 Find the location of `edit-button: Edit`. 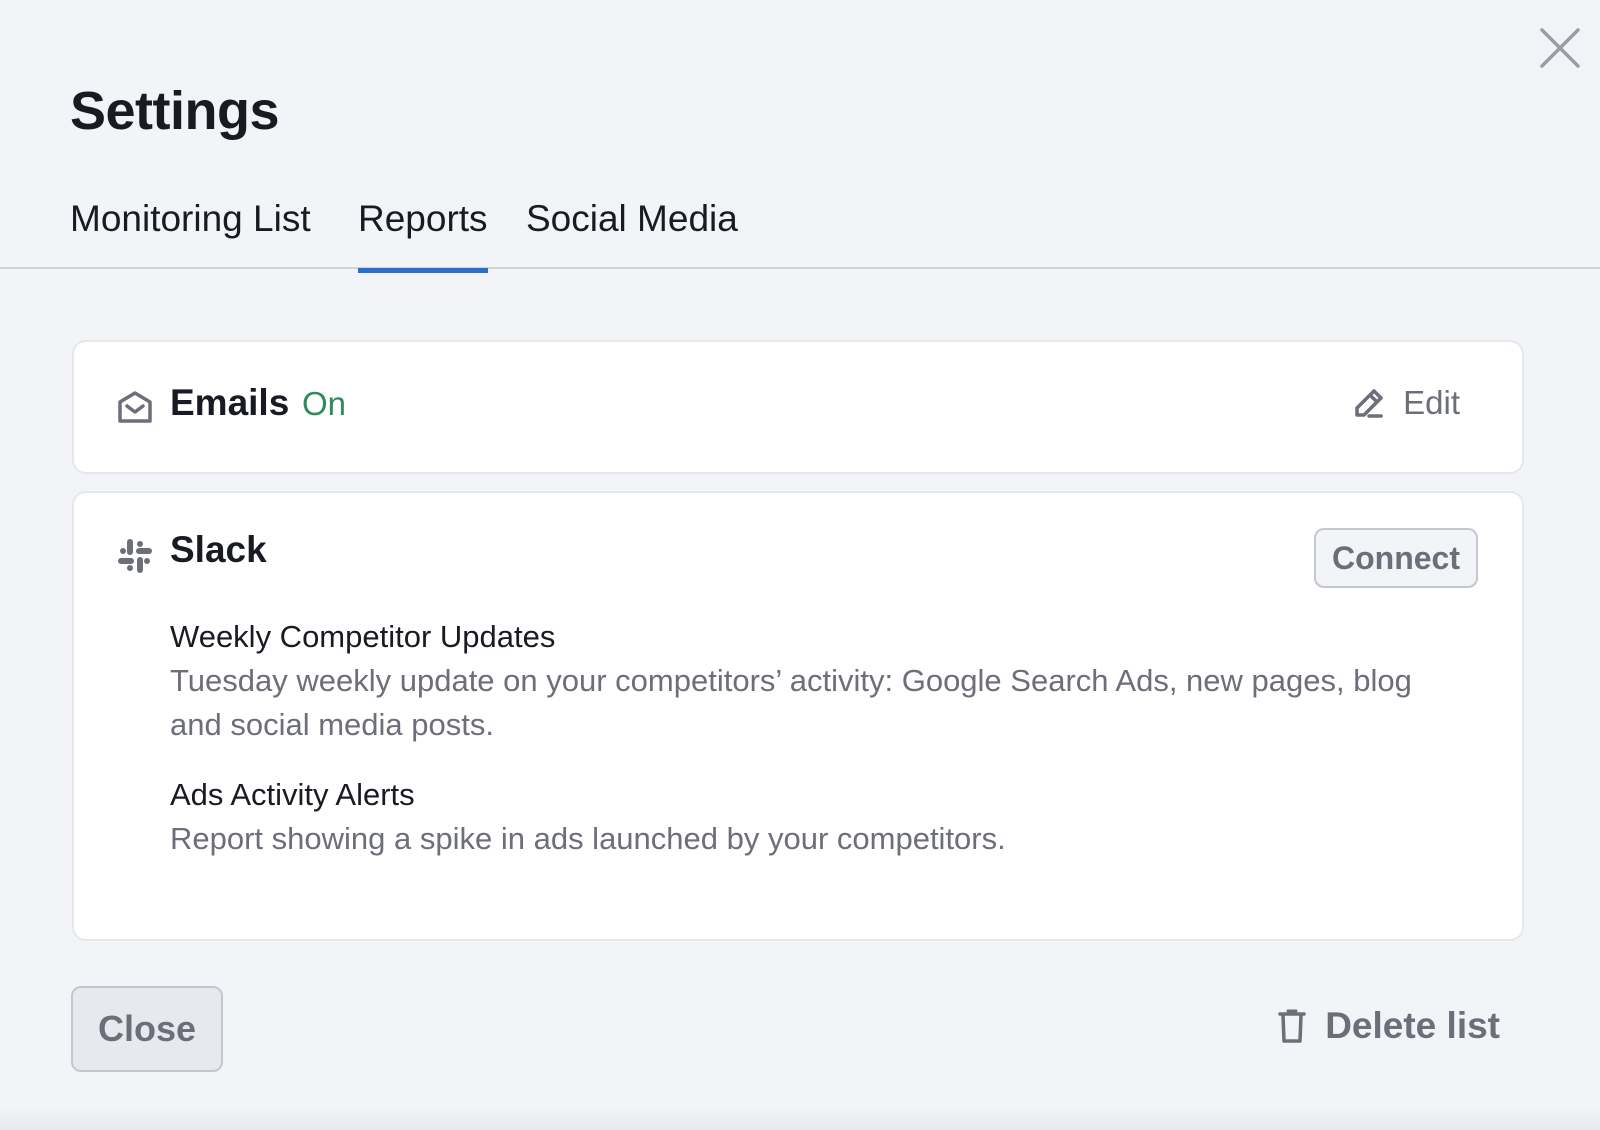

edit-button: Edit is located at coordinates (1405, 403).